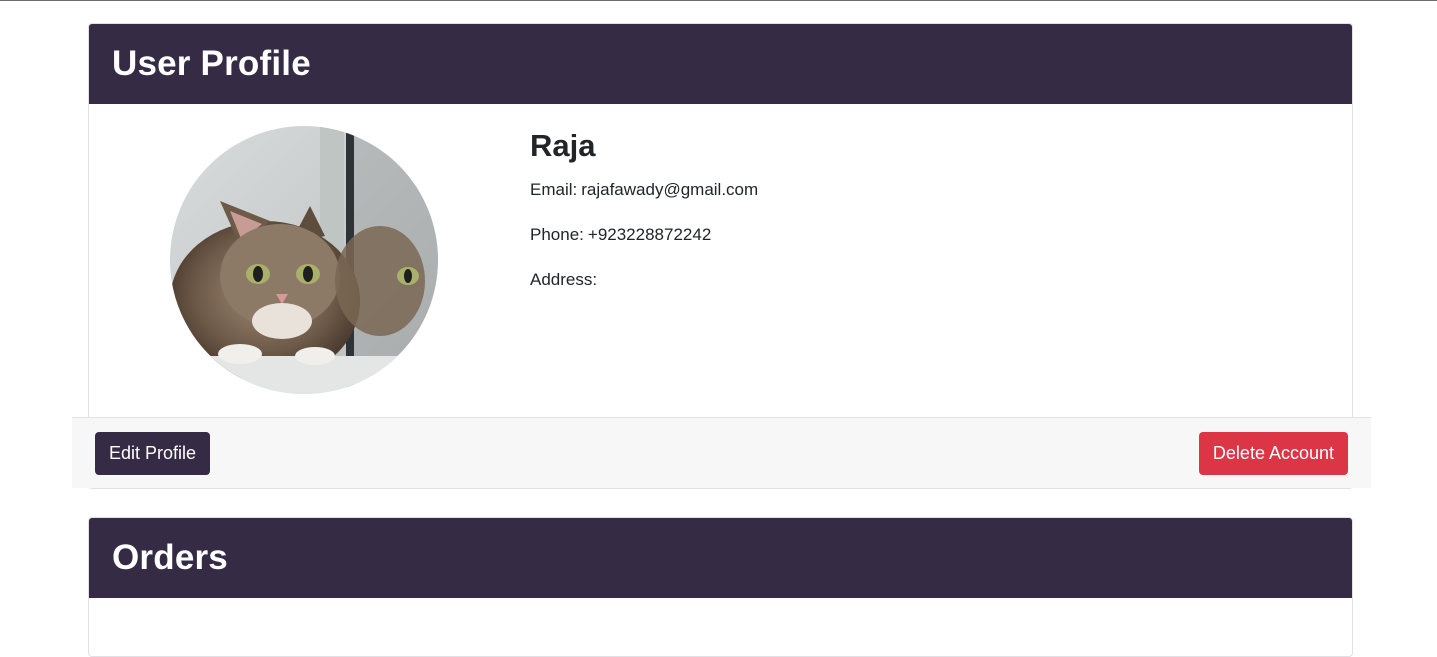  What do you see at coordinates (721, 452) in the screenshot?
I see `profile-card-footer: Edit Profile Delete Account` at bounding box center [721, 452].